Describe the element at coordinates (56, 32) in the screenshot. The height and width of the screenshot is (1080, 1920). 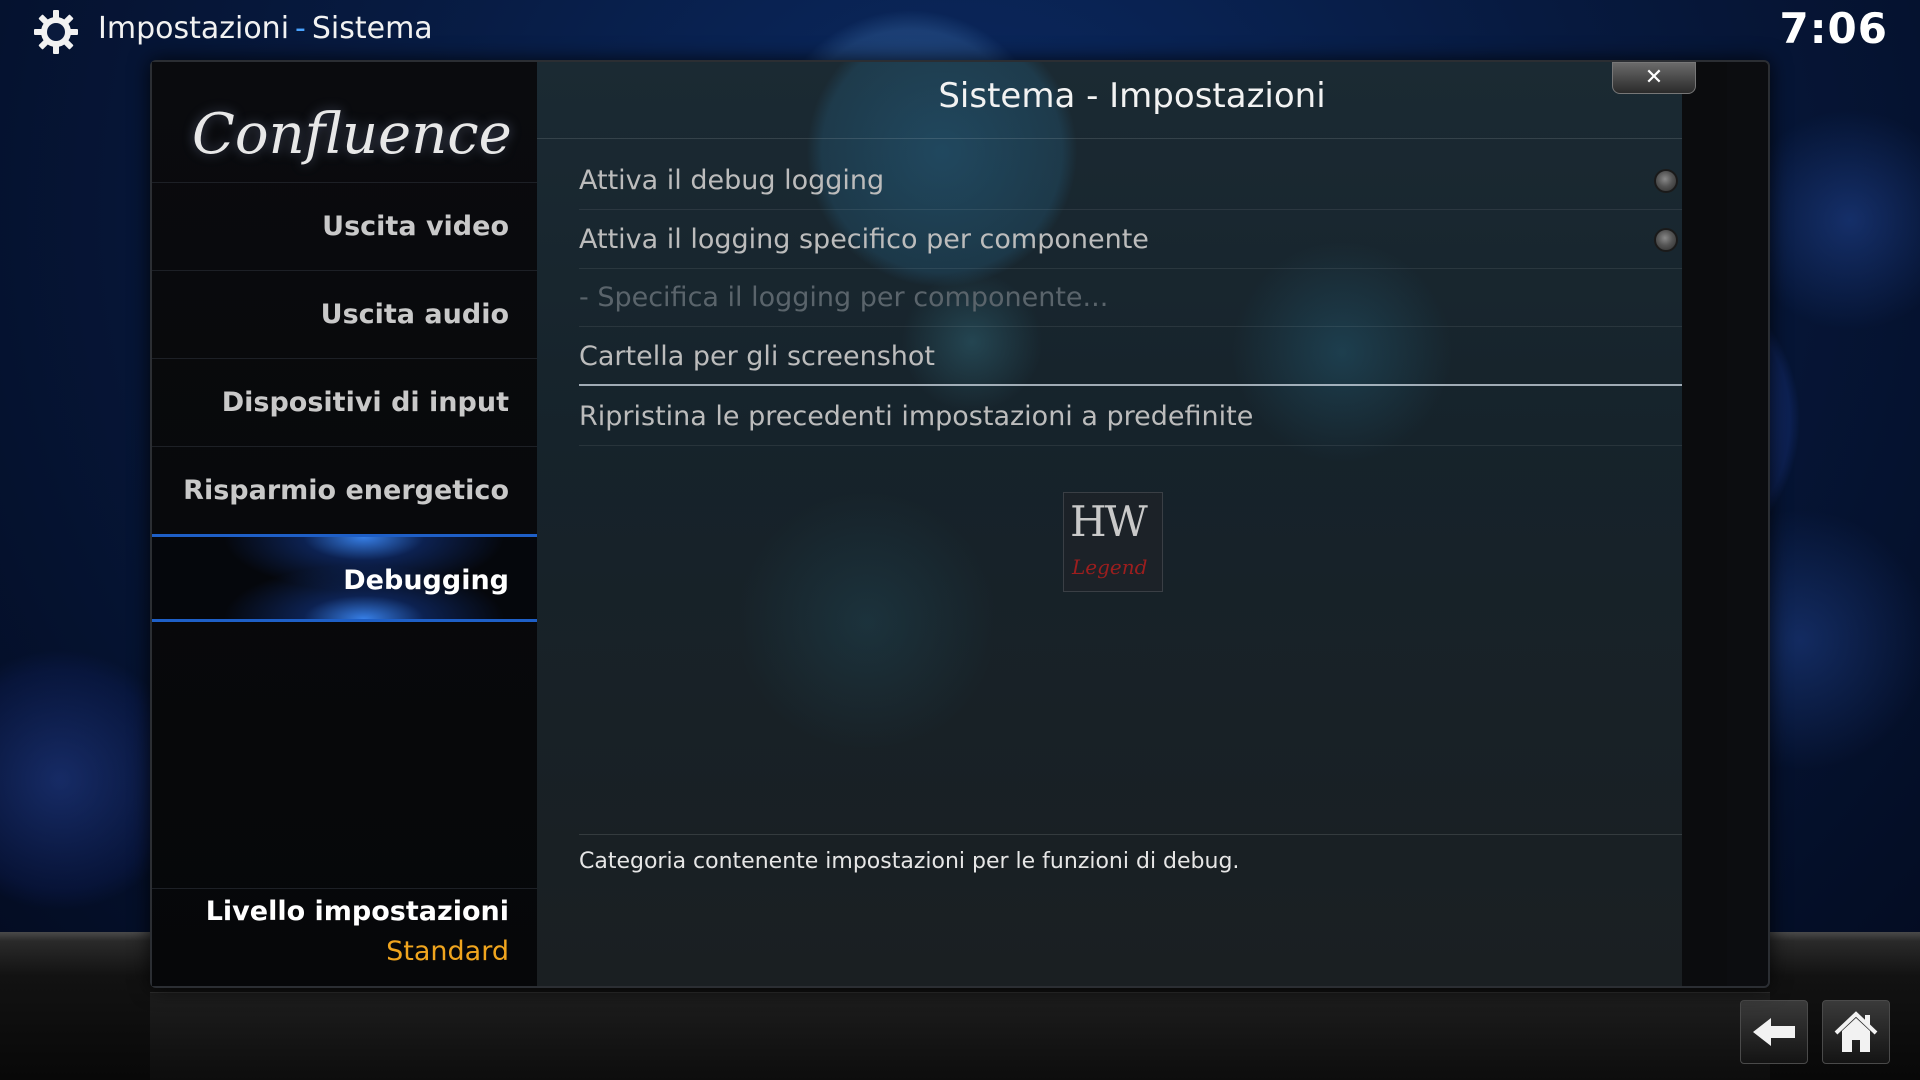
I see `gear-icon` at that location.